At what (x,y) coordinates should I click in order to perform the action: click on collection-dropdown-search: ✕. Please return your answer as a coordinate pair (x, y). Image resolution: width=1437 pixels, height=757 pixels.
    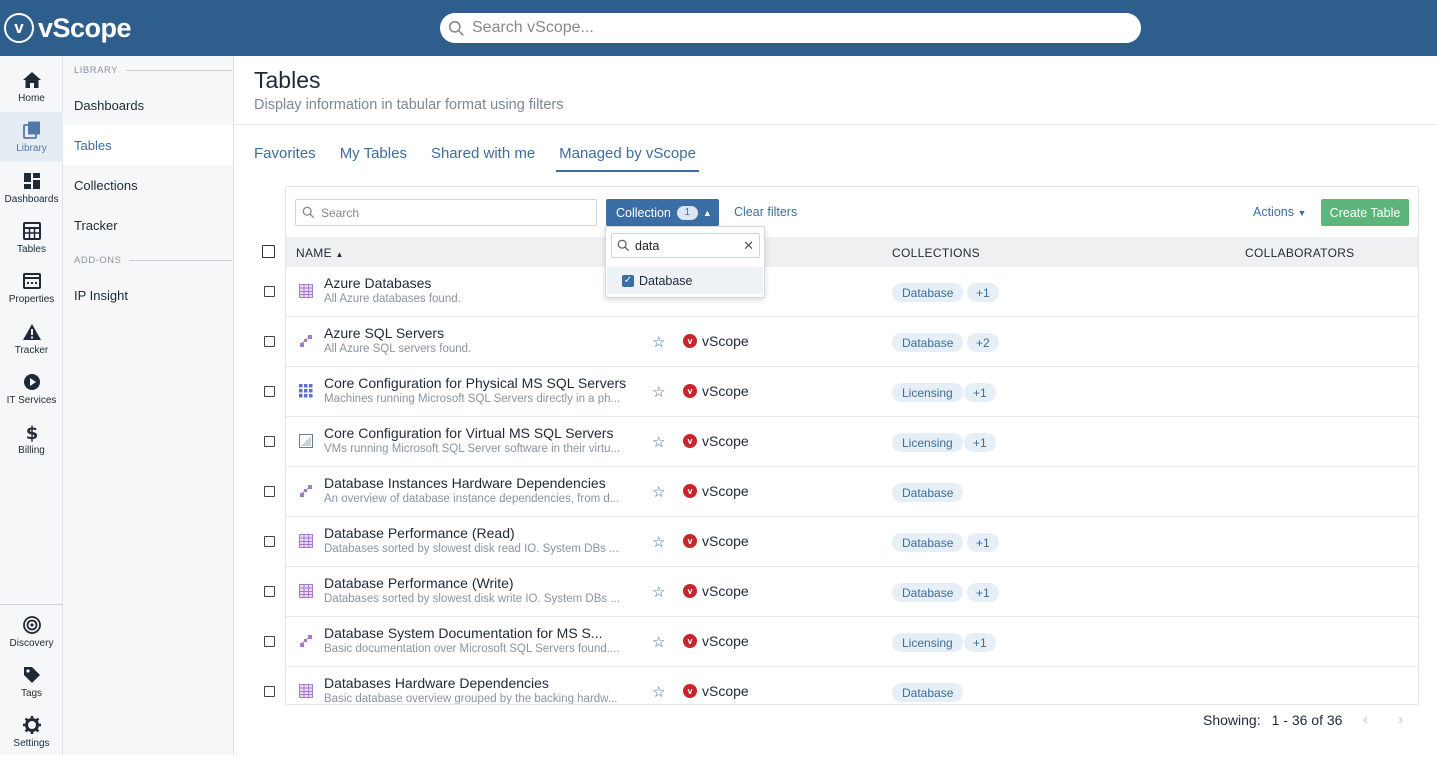
    Looking at the image, I should click on (685, 245).